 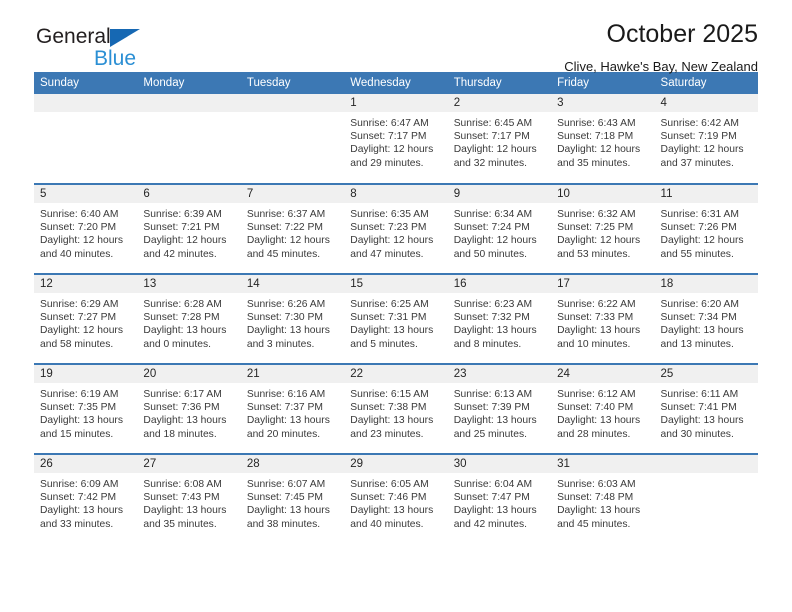 I want to click on sunrise-text: Sunrise: 6:28 AM, so click(x=182, y=304).